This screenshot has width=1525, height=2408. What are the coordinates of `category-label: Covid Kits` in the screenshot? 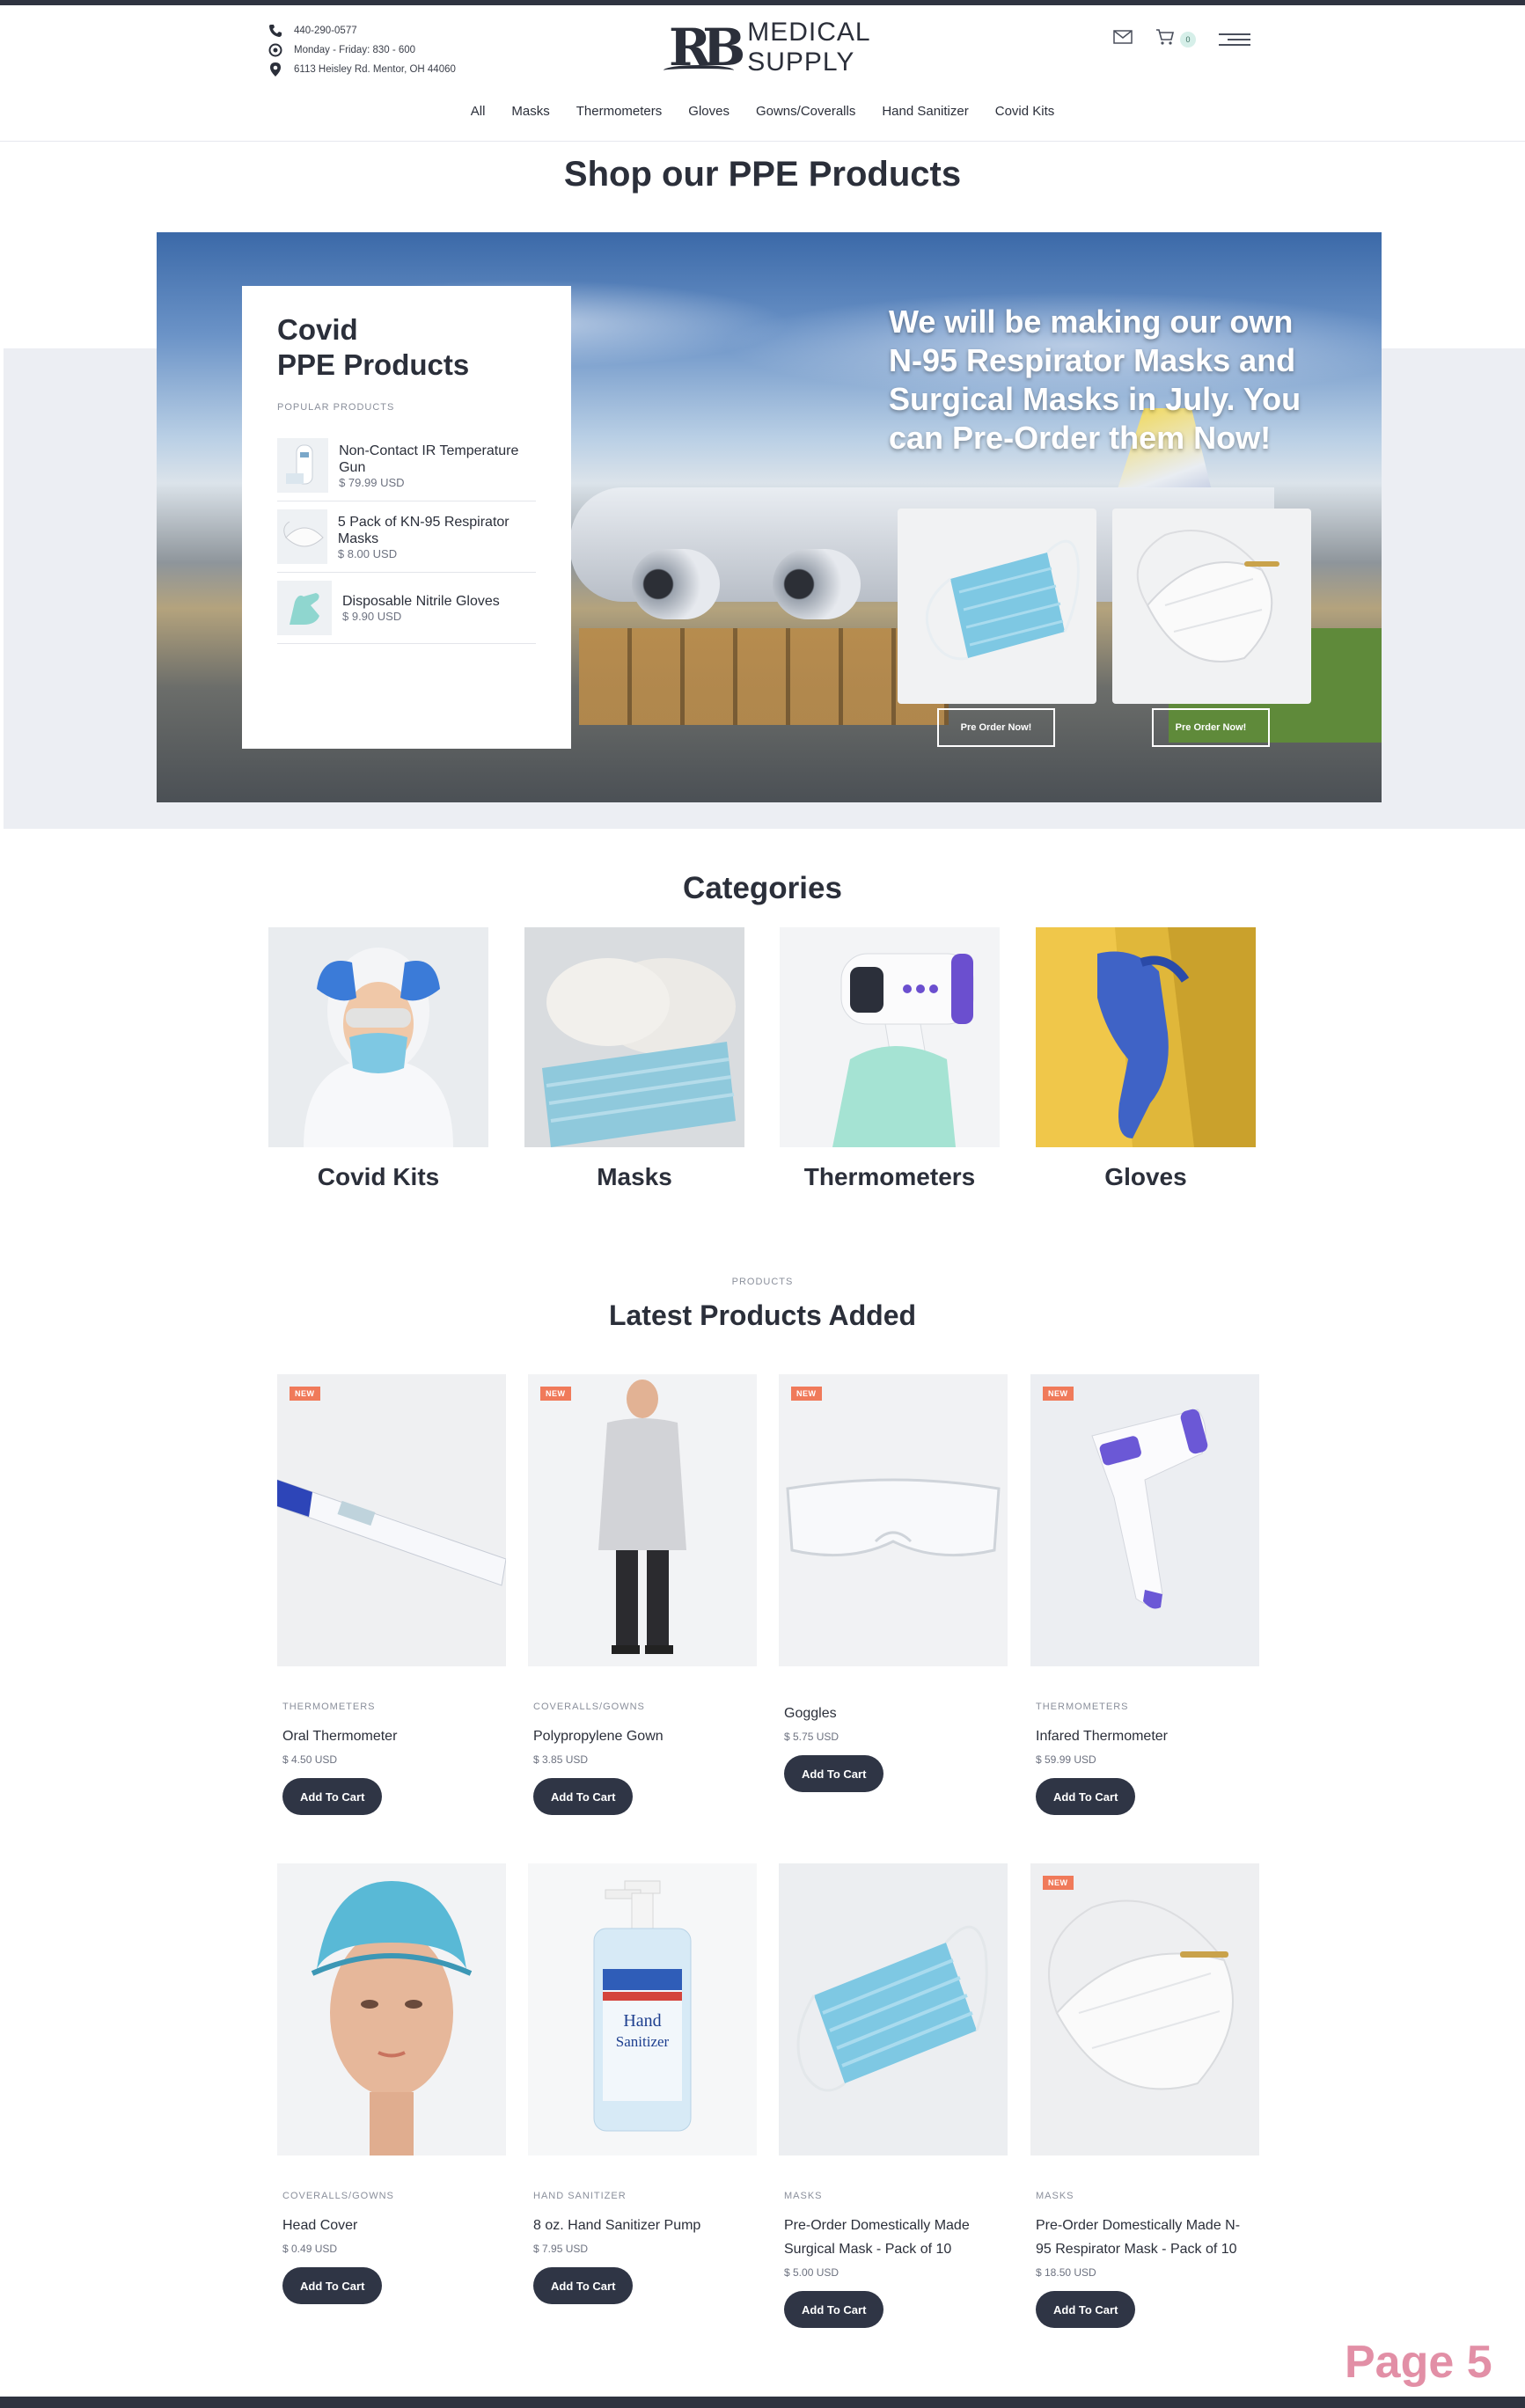 It's located at (378, 1176).